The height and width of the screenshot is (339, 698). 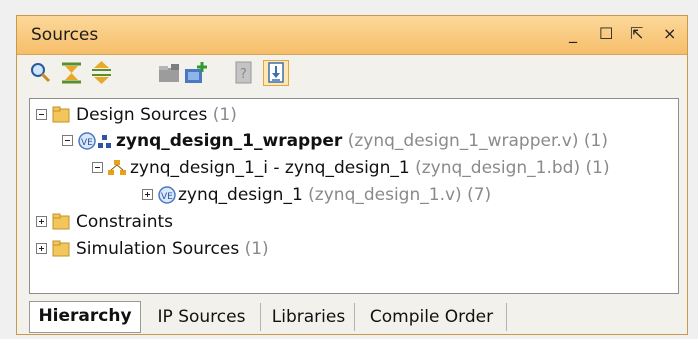 I want to click on maximize-icon: ☐, so click(x=606, y=33).